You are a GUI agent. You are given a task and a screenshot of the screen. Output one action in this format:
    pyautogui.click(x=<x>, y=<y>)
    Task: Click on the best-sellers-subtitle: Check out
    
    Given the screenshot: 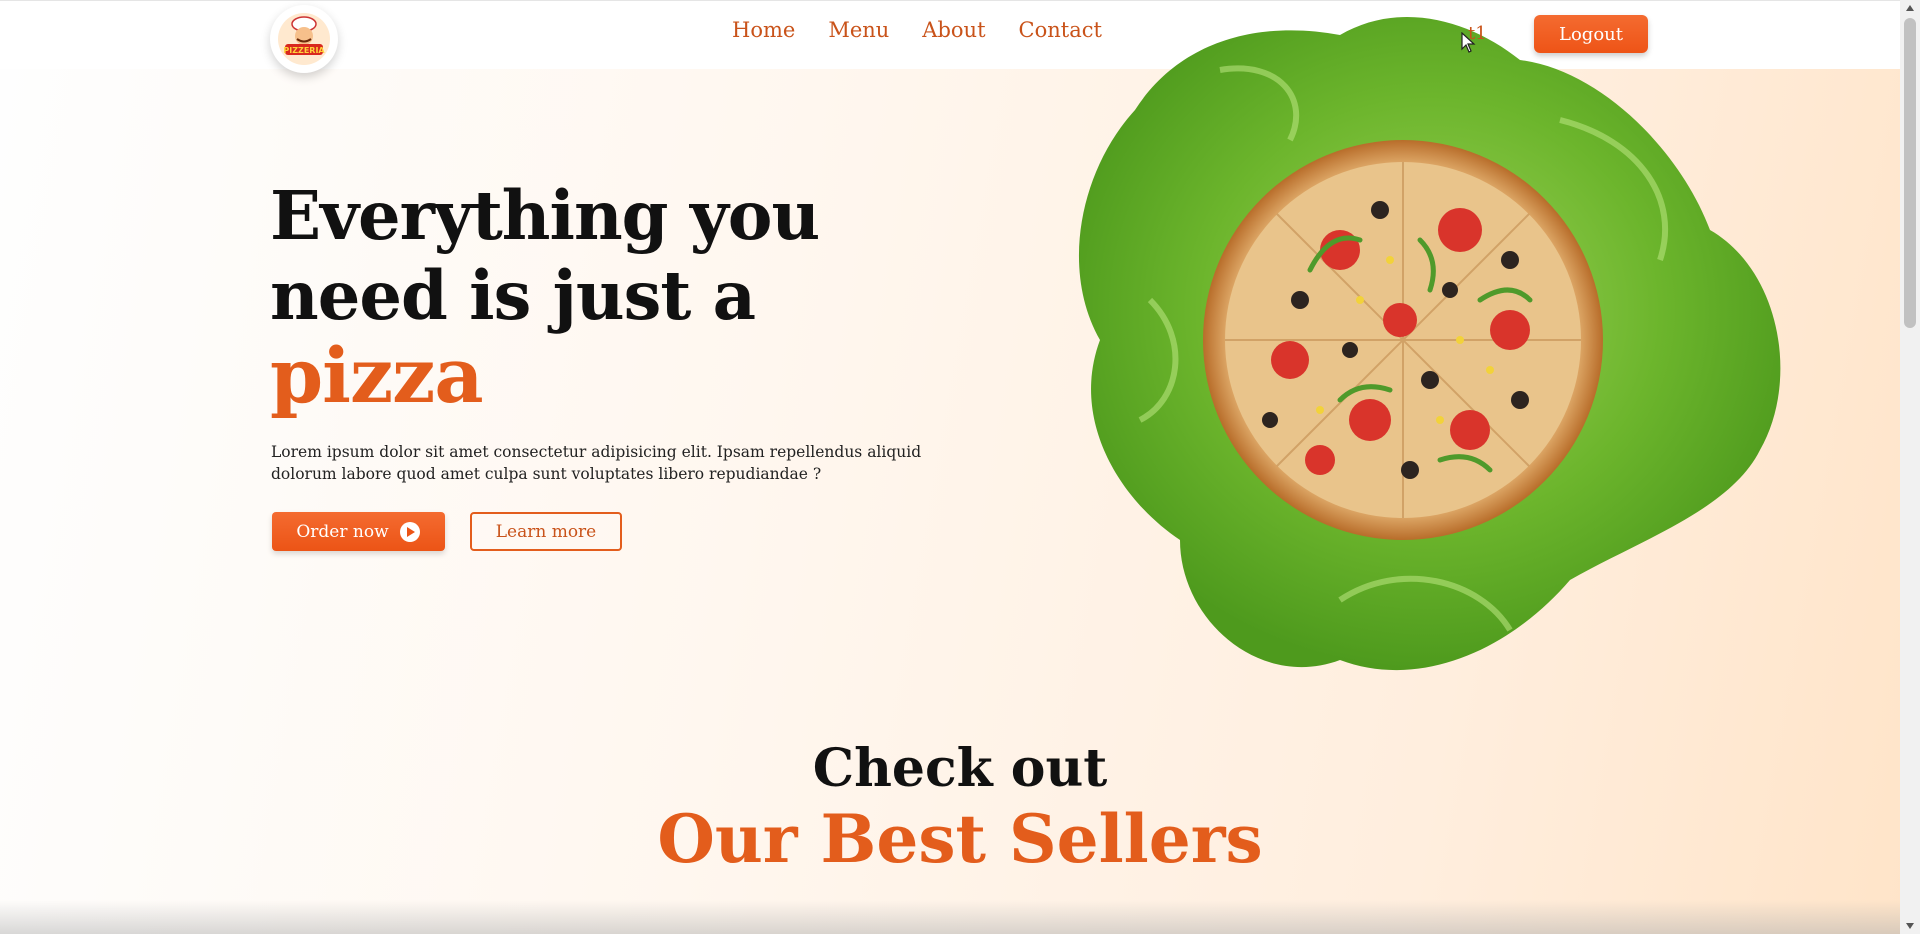 What is the action you would take?
    pyautogui.click(x=960, y=768)
    